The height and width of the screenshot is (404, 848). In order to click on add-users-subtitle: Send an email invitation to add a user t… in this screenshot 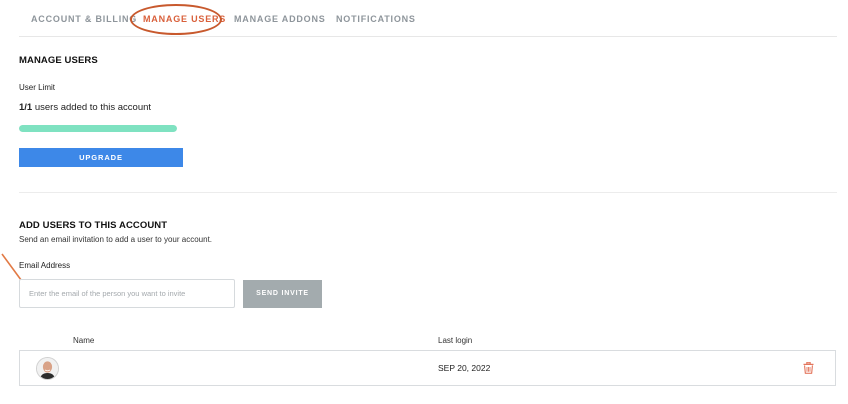, I will do `click(116, 239)`.